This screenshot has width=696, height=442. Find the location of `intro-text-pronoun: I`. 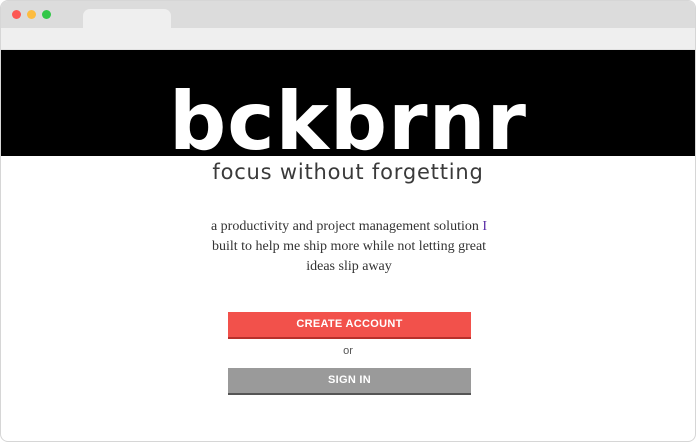

intro-text-pronoun: I is located at coordinates (485, 226).